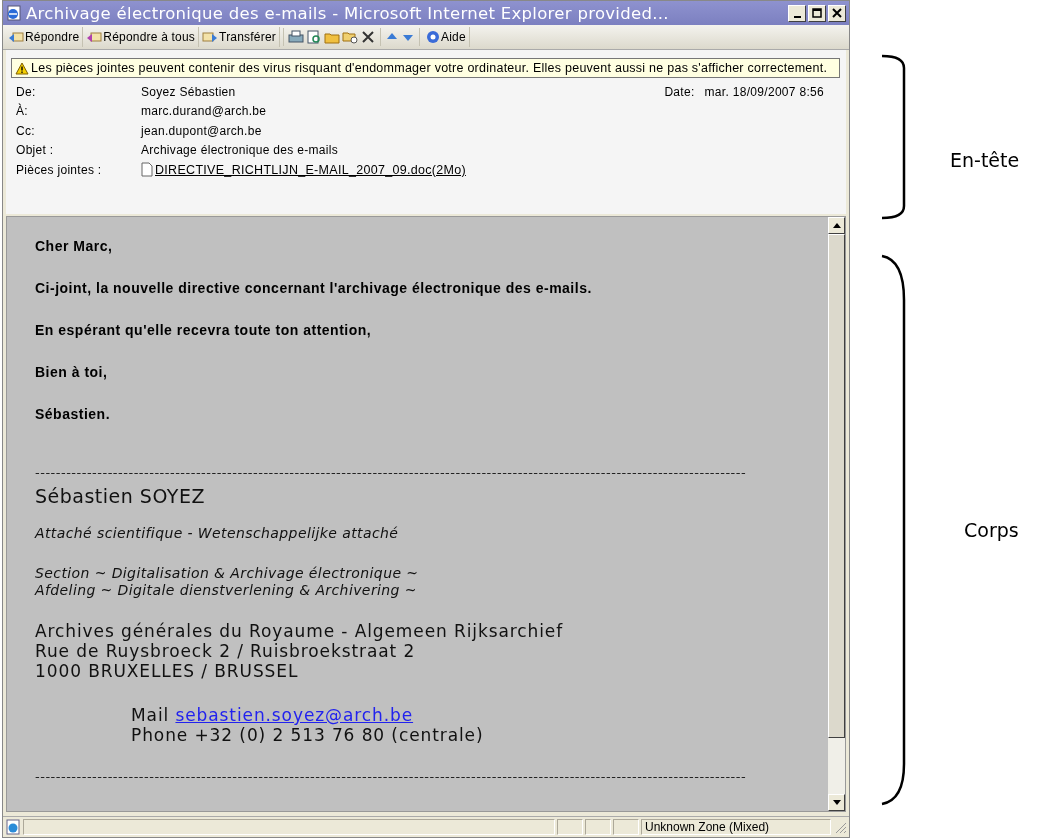  What do you see at coordinates (120, 496) in the screenshot?
I see `signature-name: Sébastien SOYEZ` at bounding box center [120, 496].